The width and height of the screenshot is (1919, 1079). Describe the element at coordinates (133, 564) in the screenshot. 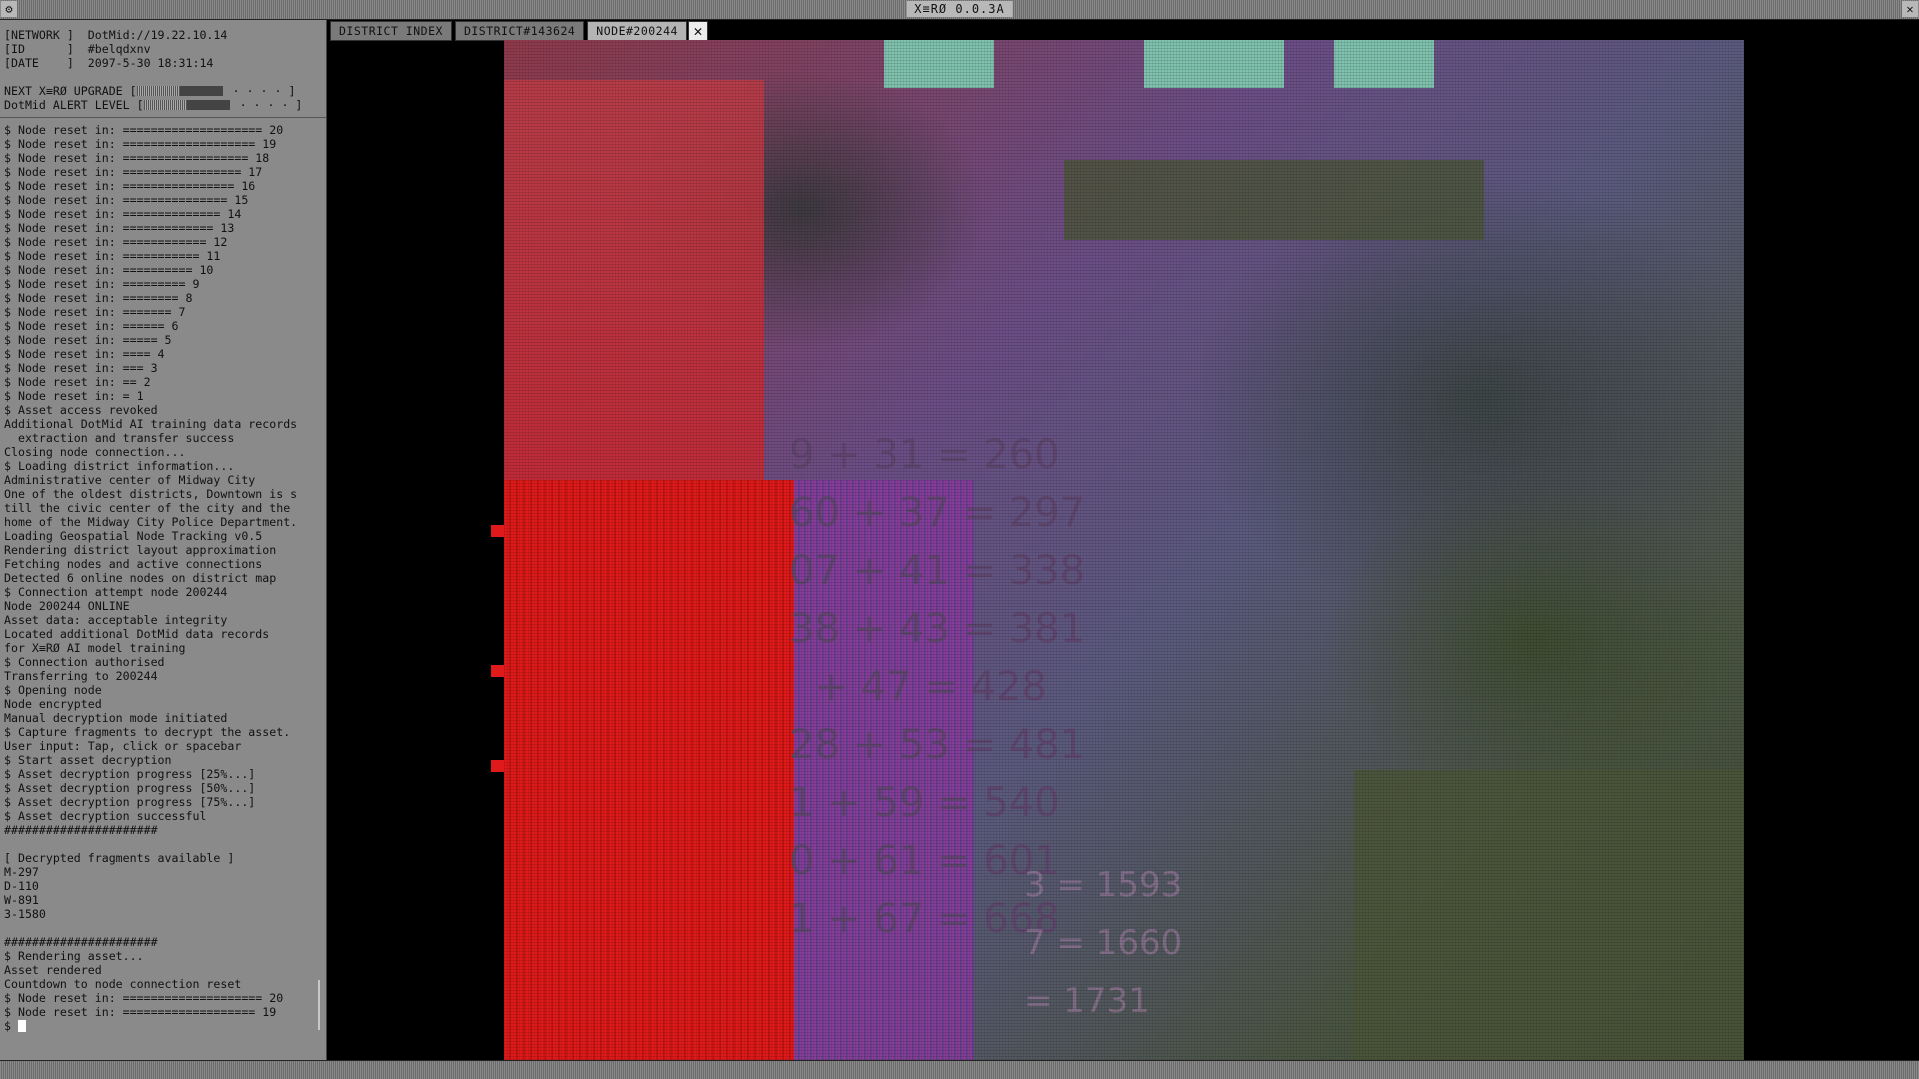

I see `terminal-log-line: Fetching nodes and active connections` at that location.